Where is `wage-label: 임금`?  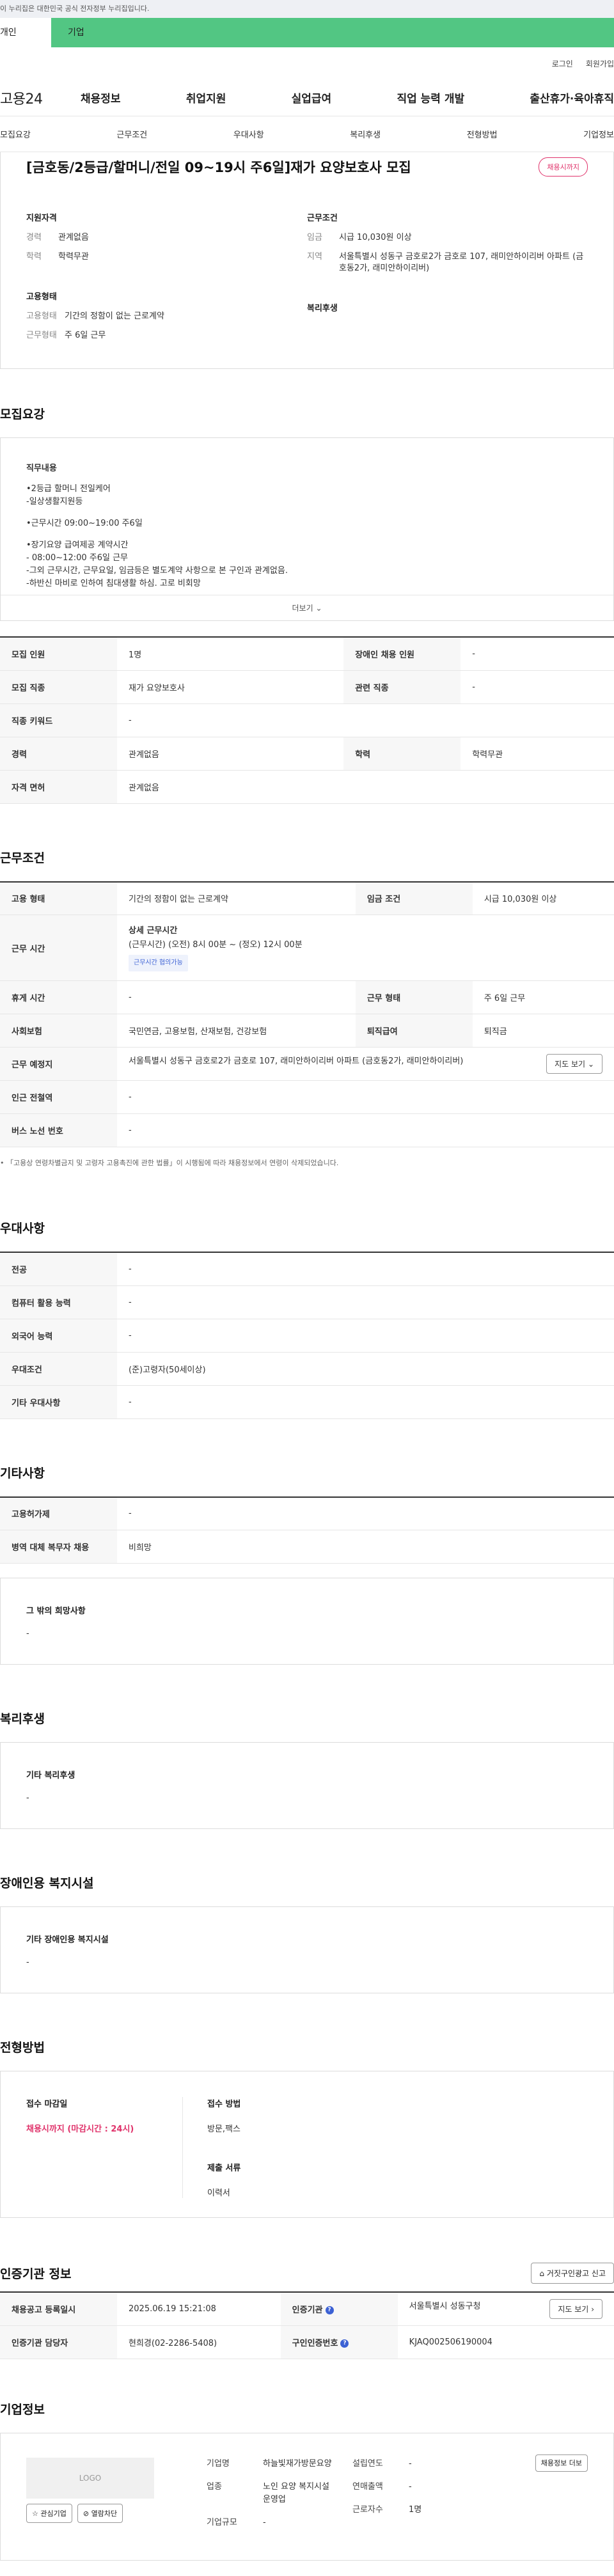
wage-label: 임금 is located at coordinates (314, 237).